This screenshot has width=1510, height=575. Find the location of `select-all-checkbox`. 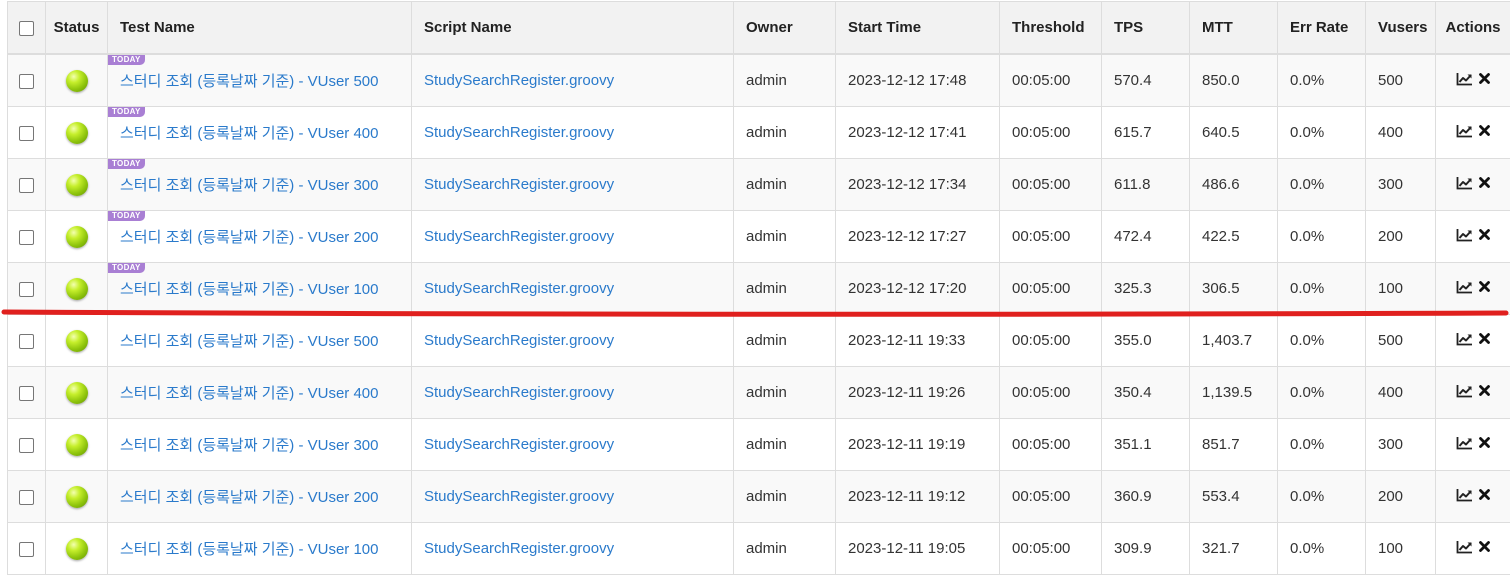

select-all-checkbox is located at coordinates (26, 28).